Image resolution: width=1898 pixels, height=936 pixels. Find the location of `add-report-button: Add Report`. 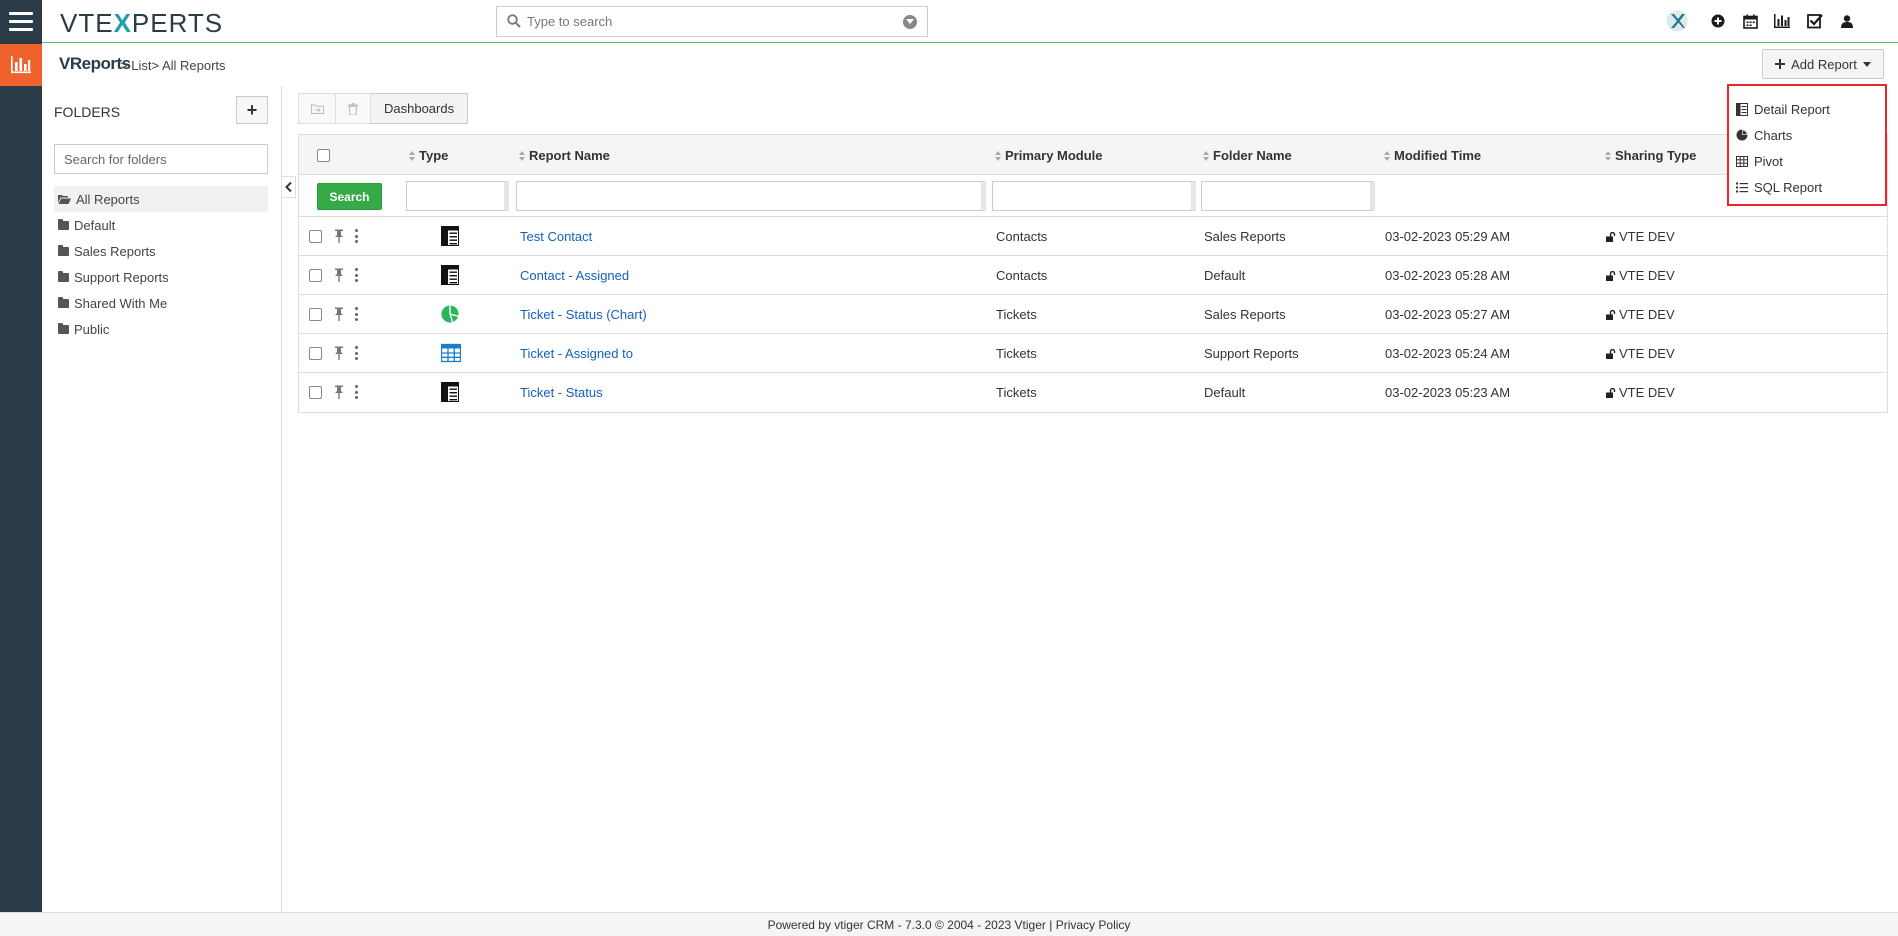

add-report-button: Add Report is located at coordinates (1823, 64).